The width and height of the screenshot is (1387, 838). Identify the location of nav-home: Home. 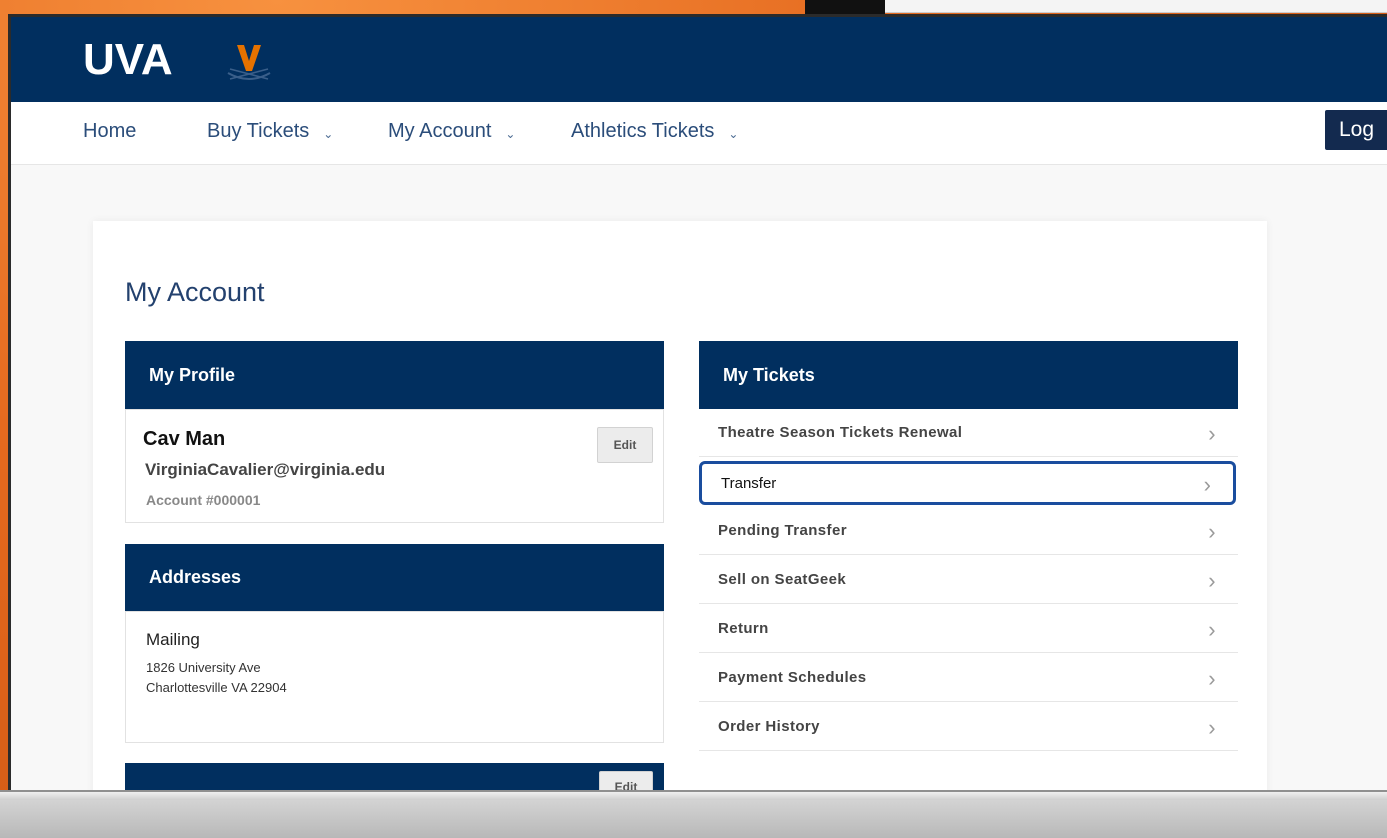
(109, 131).